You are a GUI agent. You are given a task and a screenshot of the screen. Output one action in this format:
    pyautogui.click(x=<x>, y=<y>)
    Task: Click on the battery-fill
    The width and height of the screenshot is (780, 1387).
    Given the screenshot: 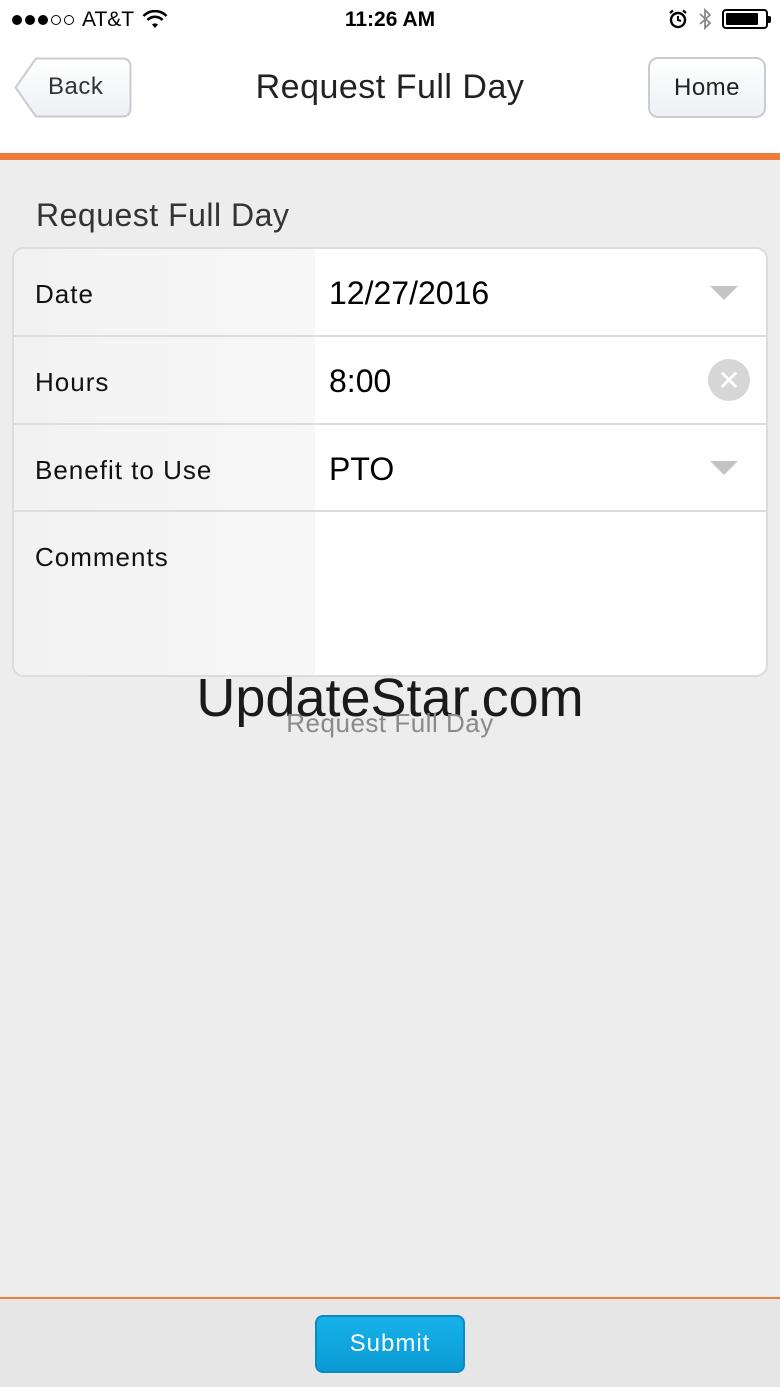 What is the action you would take?
    pyautogui.click(x=742, y=19)
    